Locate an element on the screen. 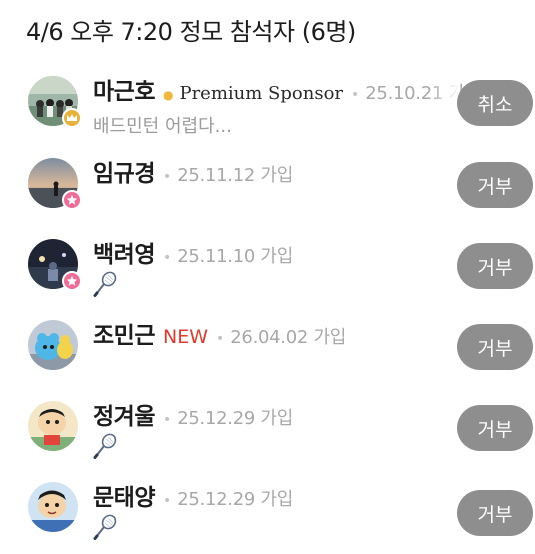 Image resolution: width=535 pixels, height=554 pixels. member-name-line: 조민근 NEW • 26.04.02 가입 is located at coordinates (219, 333).